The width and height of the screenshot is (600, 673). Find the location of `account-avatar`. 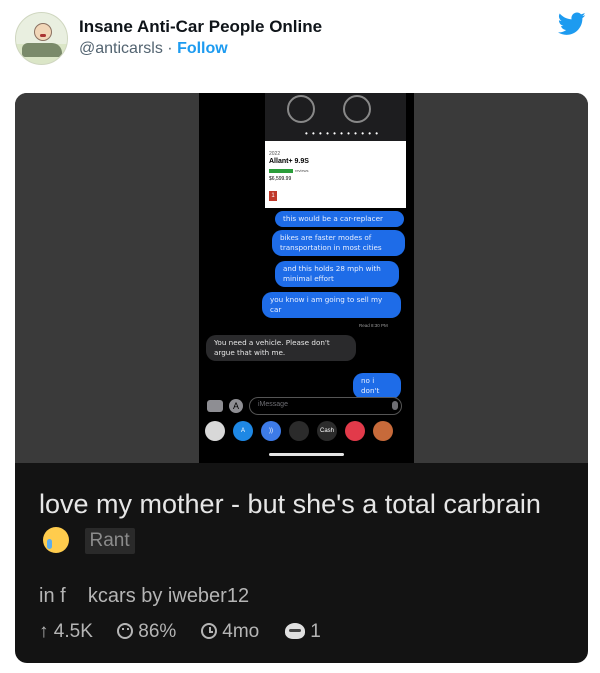

account-avatar is located at coordinates (41, 38).